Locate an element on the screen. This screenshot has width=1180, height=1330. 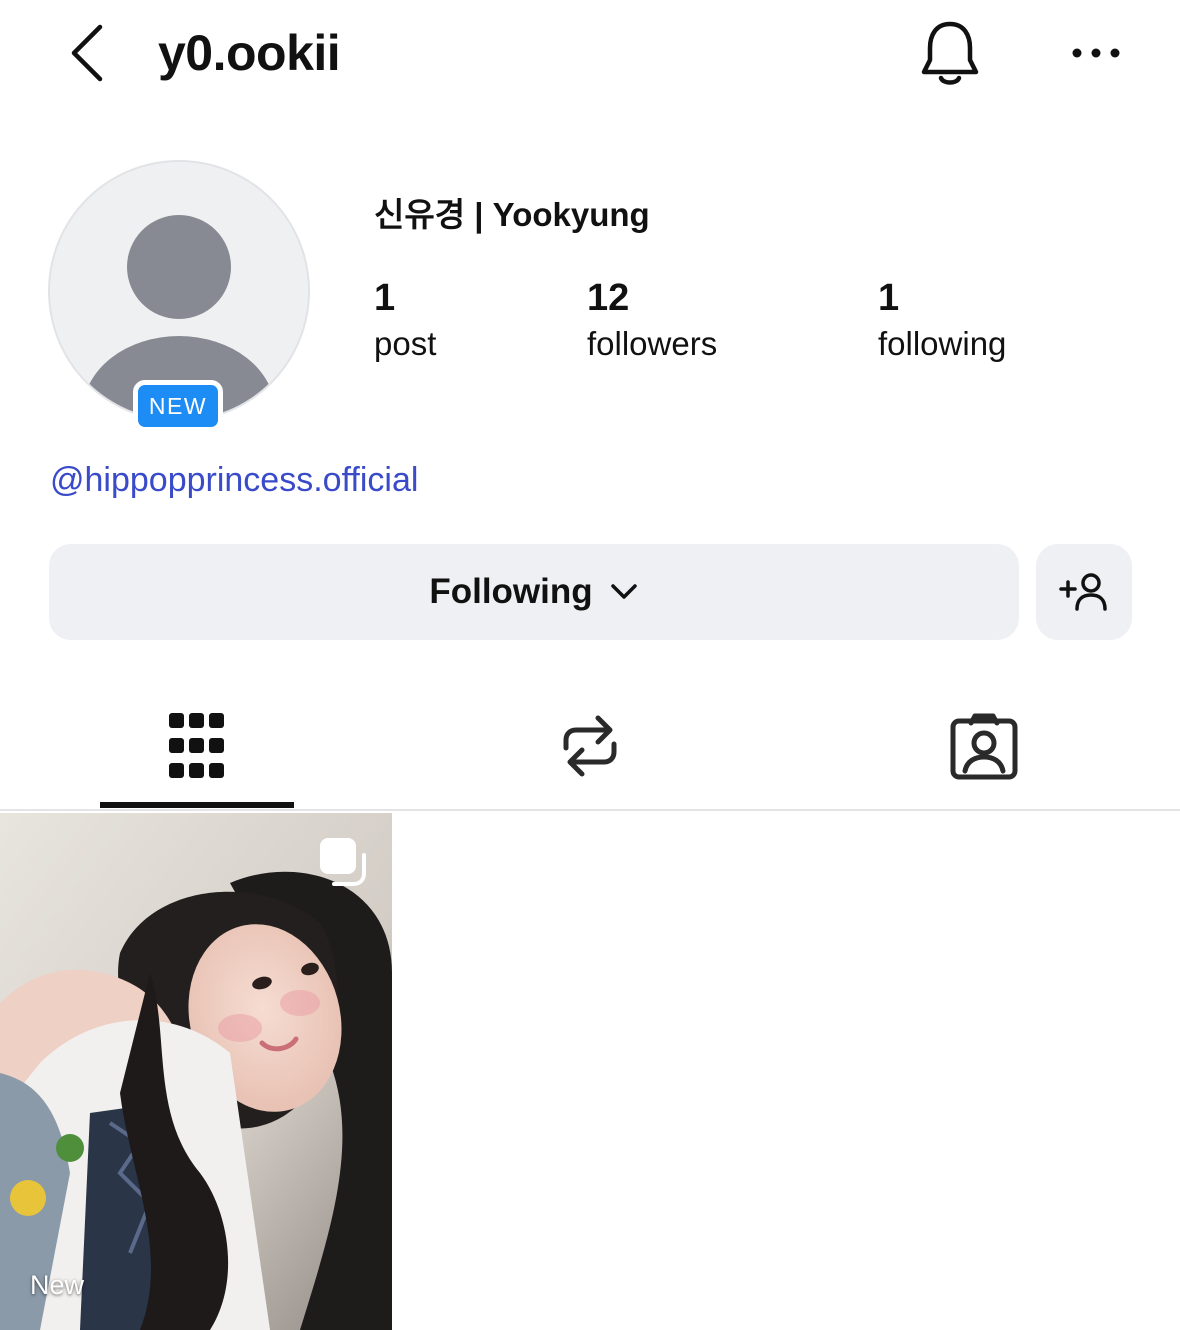
tab-tagged is located at coordinates (984, 746).